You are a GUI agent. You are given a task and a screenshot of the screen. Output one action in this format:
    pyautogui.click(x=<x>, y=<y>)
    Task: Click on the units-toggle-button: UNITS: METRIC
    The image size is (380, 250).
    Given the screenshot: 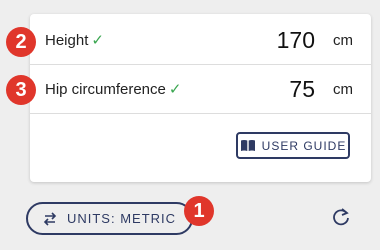 What is the action you would take?
    pyautogui.click(x=109, y=218)
    